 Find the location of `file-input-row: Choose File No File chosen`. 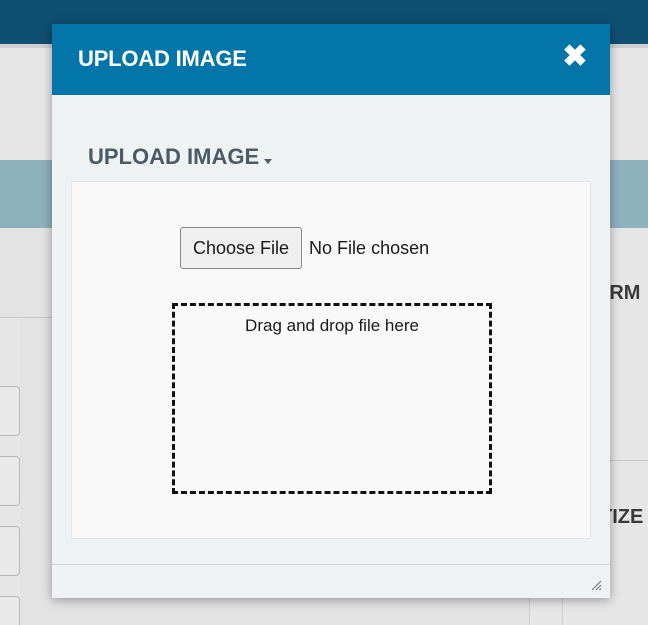

file-input-row: Choose File No File chosen is located at coordinates (304, 248).